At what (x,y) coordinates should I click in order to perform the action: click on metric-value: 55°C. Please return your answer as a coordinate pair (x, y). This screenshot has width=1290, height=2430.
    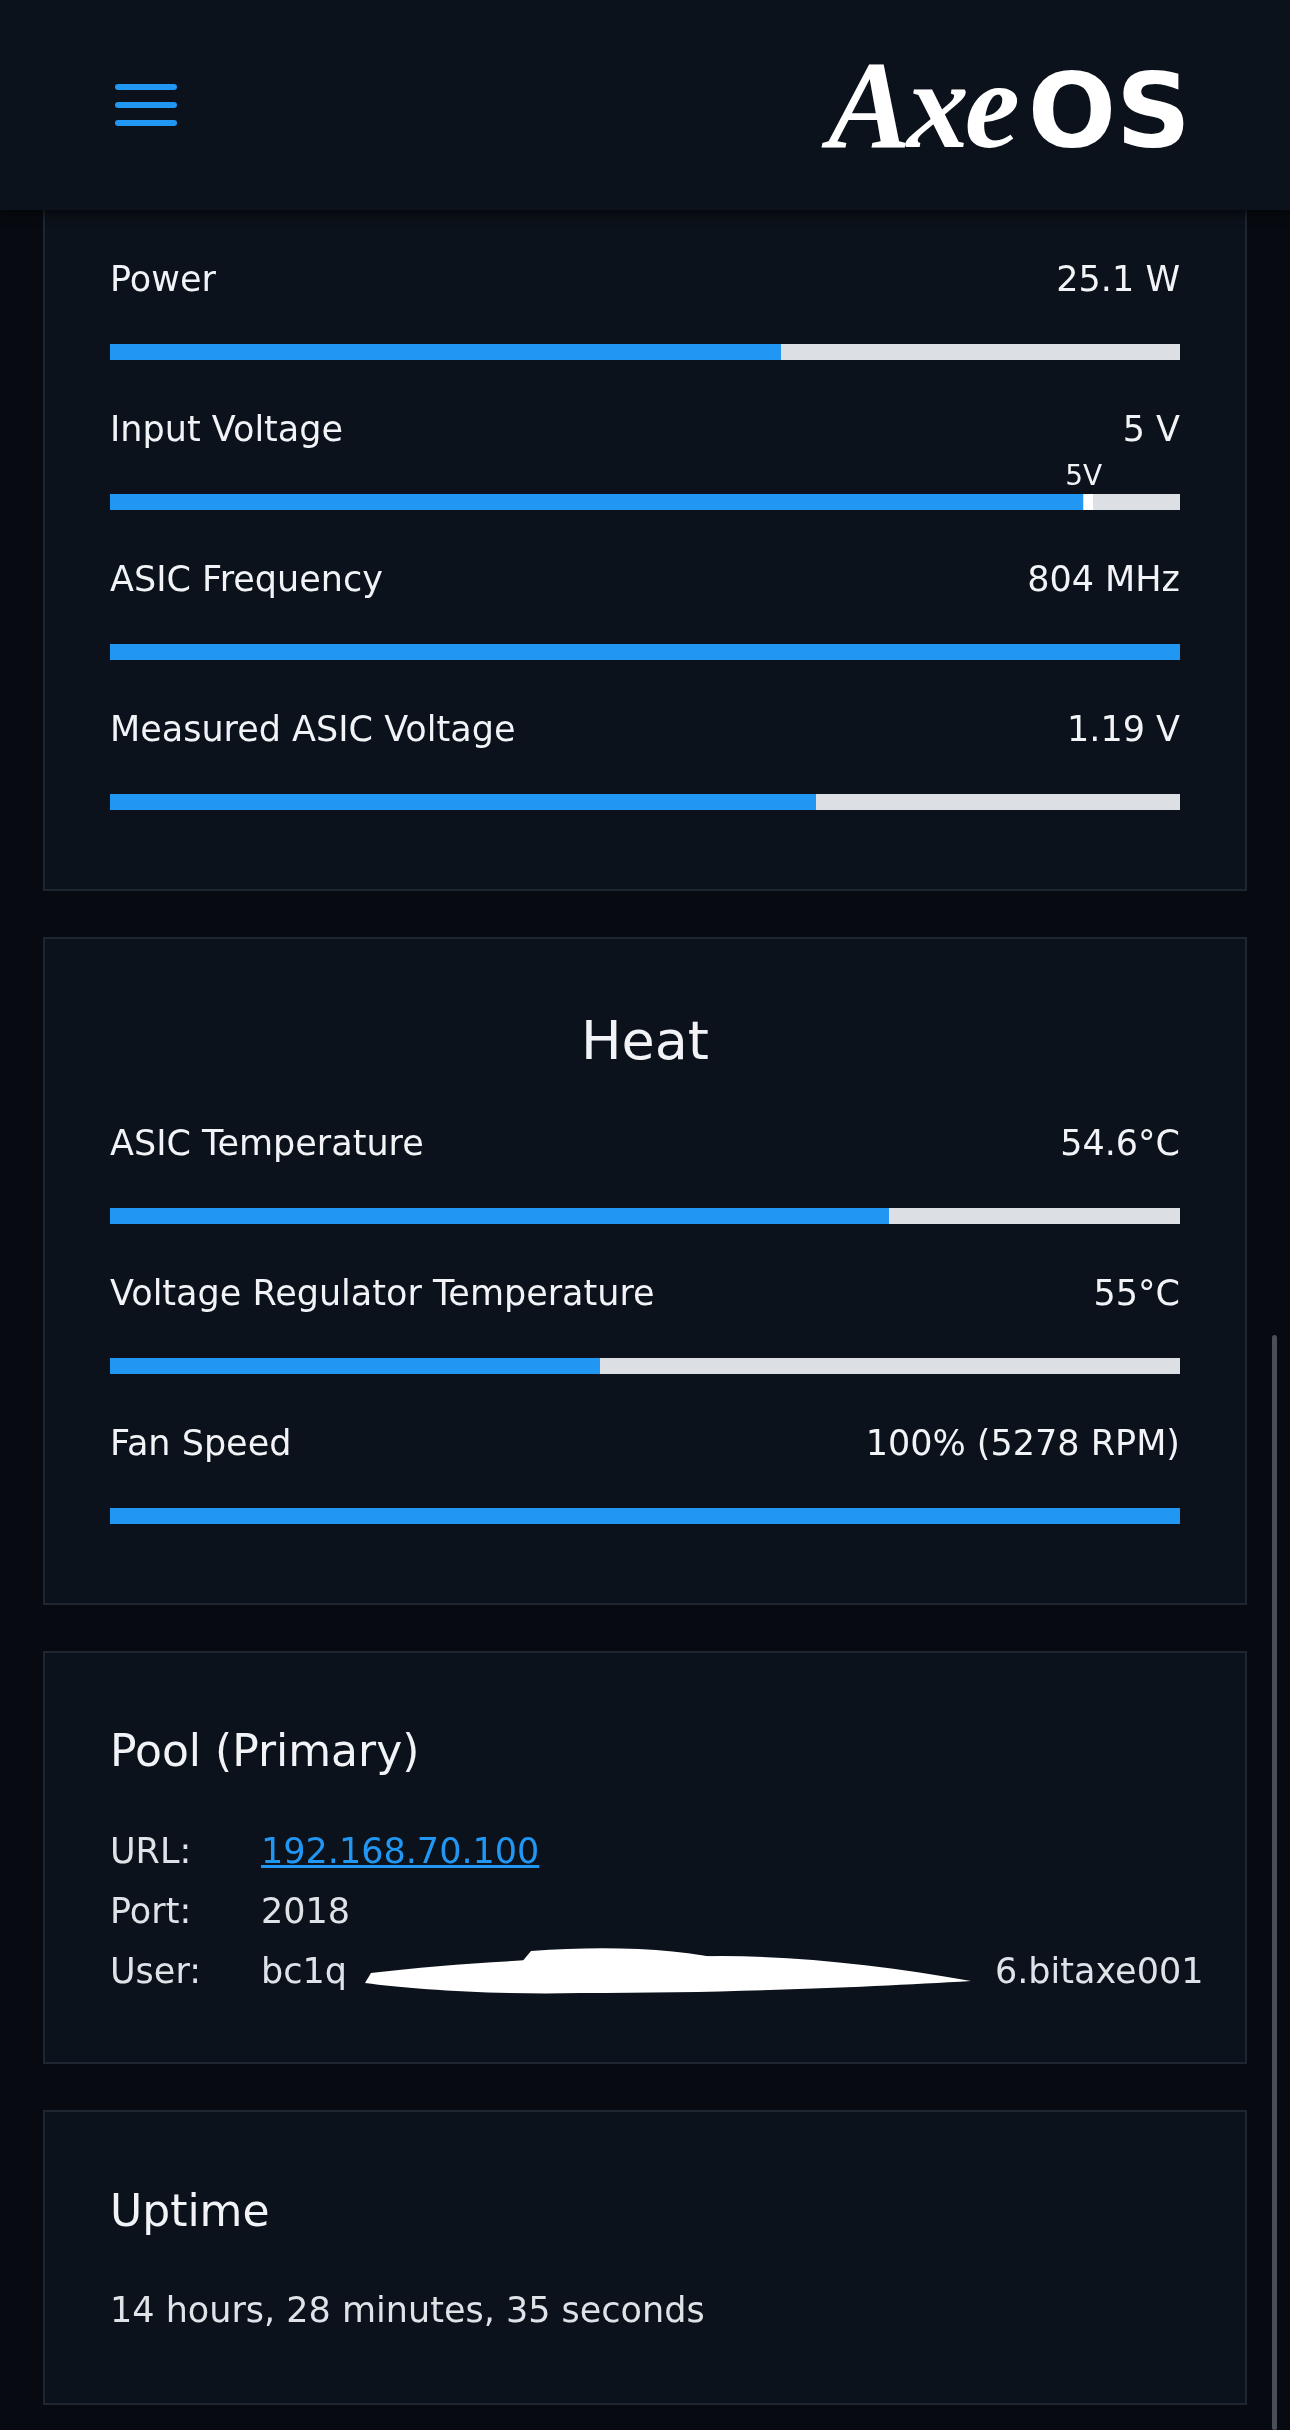
    Looking at the image, I should click on (1136, 1293).